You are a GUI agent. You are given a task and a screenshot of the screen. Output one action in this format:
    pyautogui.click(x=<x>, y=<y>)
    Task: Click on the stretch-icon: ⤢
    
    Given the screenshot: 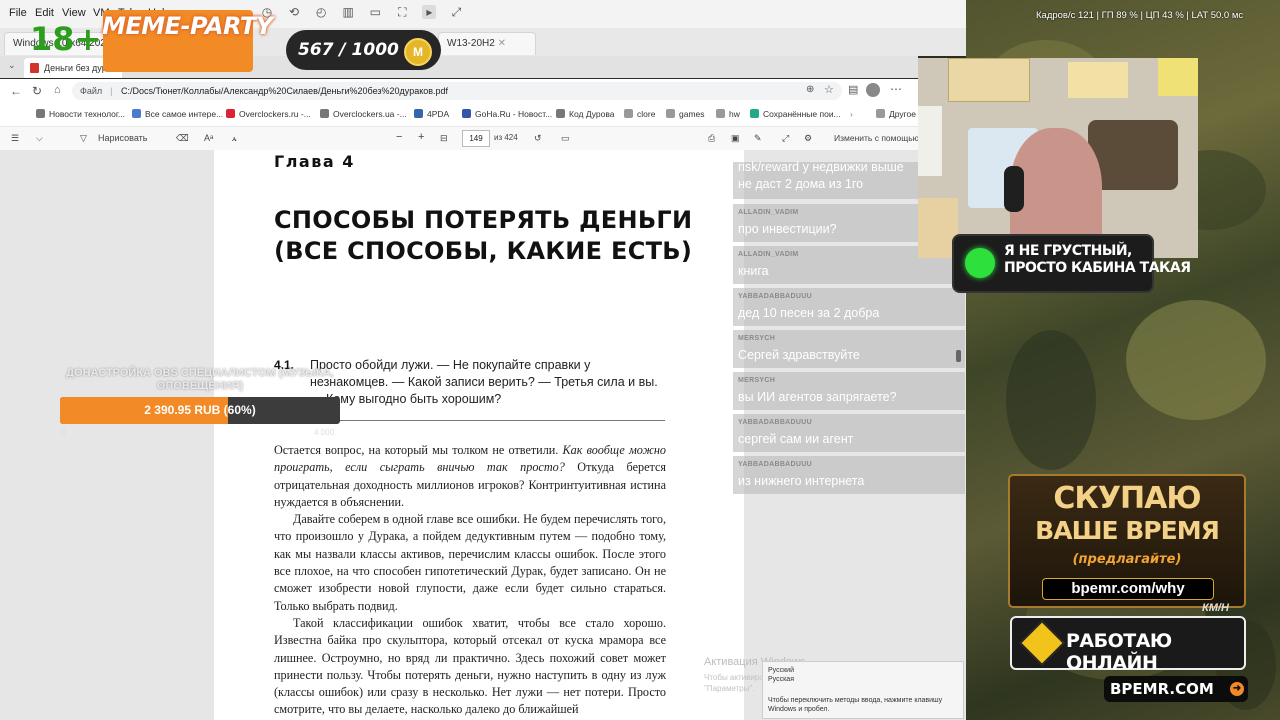 What is the action you would take?
    pyautogui.click(x=456, y=12)
    